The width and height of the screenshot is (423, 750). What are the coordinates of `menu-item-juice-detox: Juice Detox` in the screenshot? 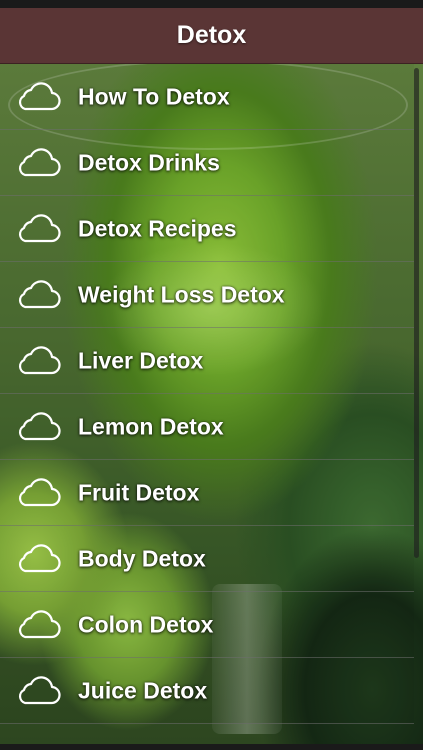 It's located at (207, 691).